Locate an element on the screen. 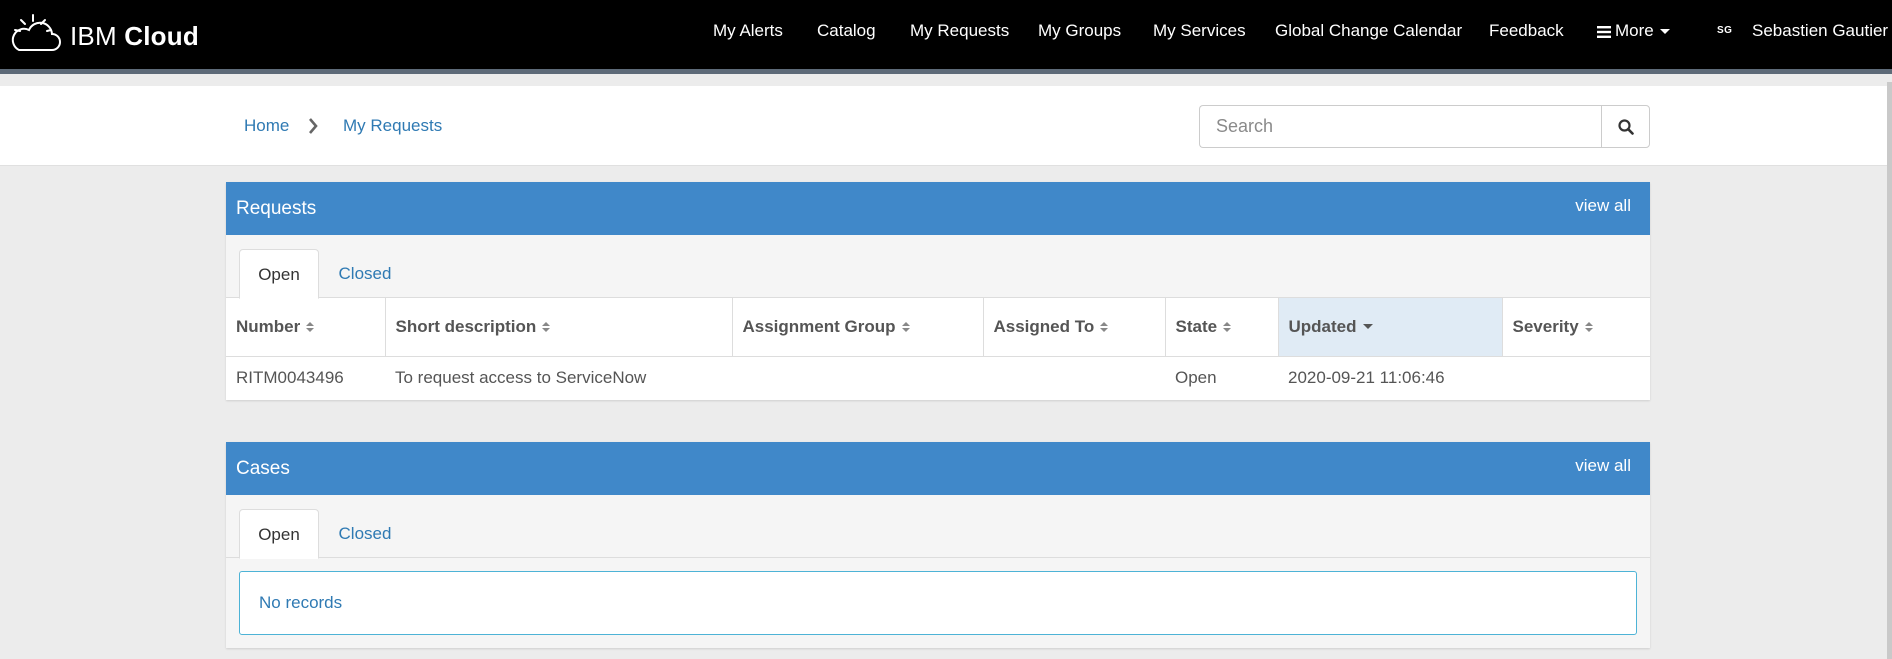 The width and height of the screenshot is (1892, 659). cell-severity is located at coordinates (1576, 378).